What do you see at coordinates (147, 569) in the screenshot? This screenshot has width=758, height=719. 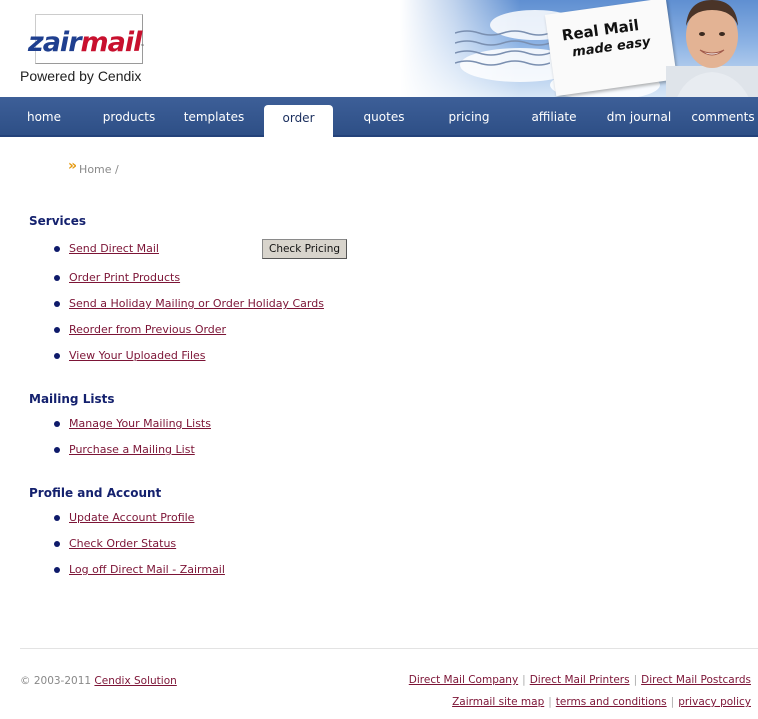 I see `log-off-link: Log off Direct Mail - Zairmail` at bounding box center [147, 569].